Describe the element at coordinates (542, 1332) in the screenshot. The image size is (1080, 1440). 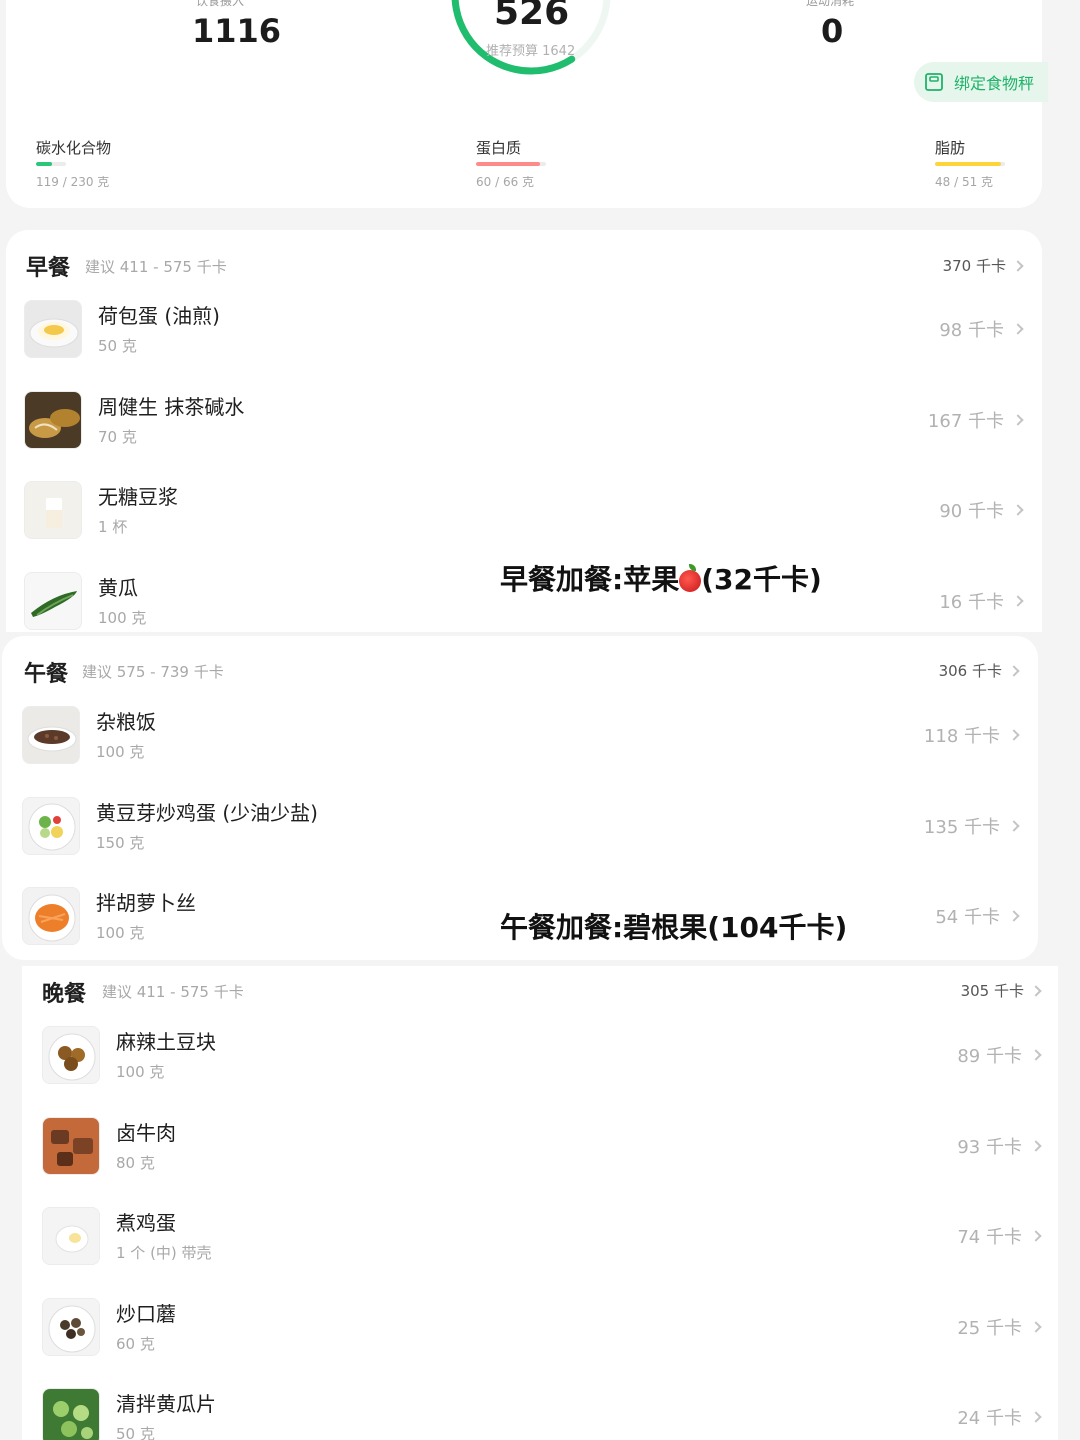
I see `food-item-row: 炒口蘑 60 克 25 千卡` at that location.